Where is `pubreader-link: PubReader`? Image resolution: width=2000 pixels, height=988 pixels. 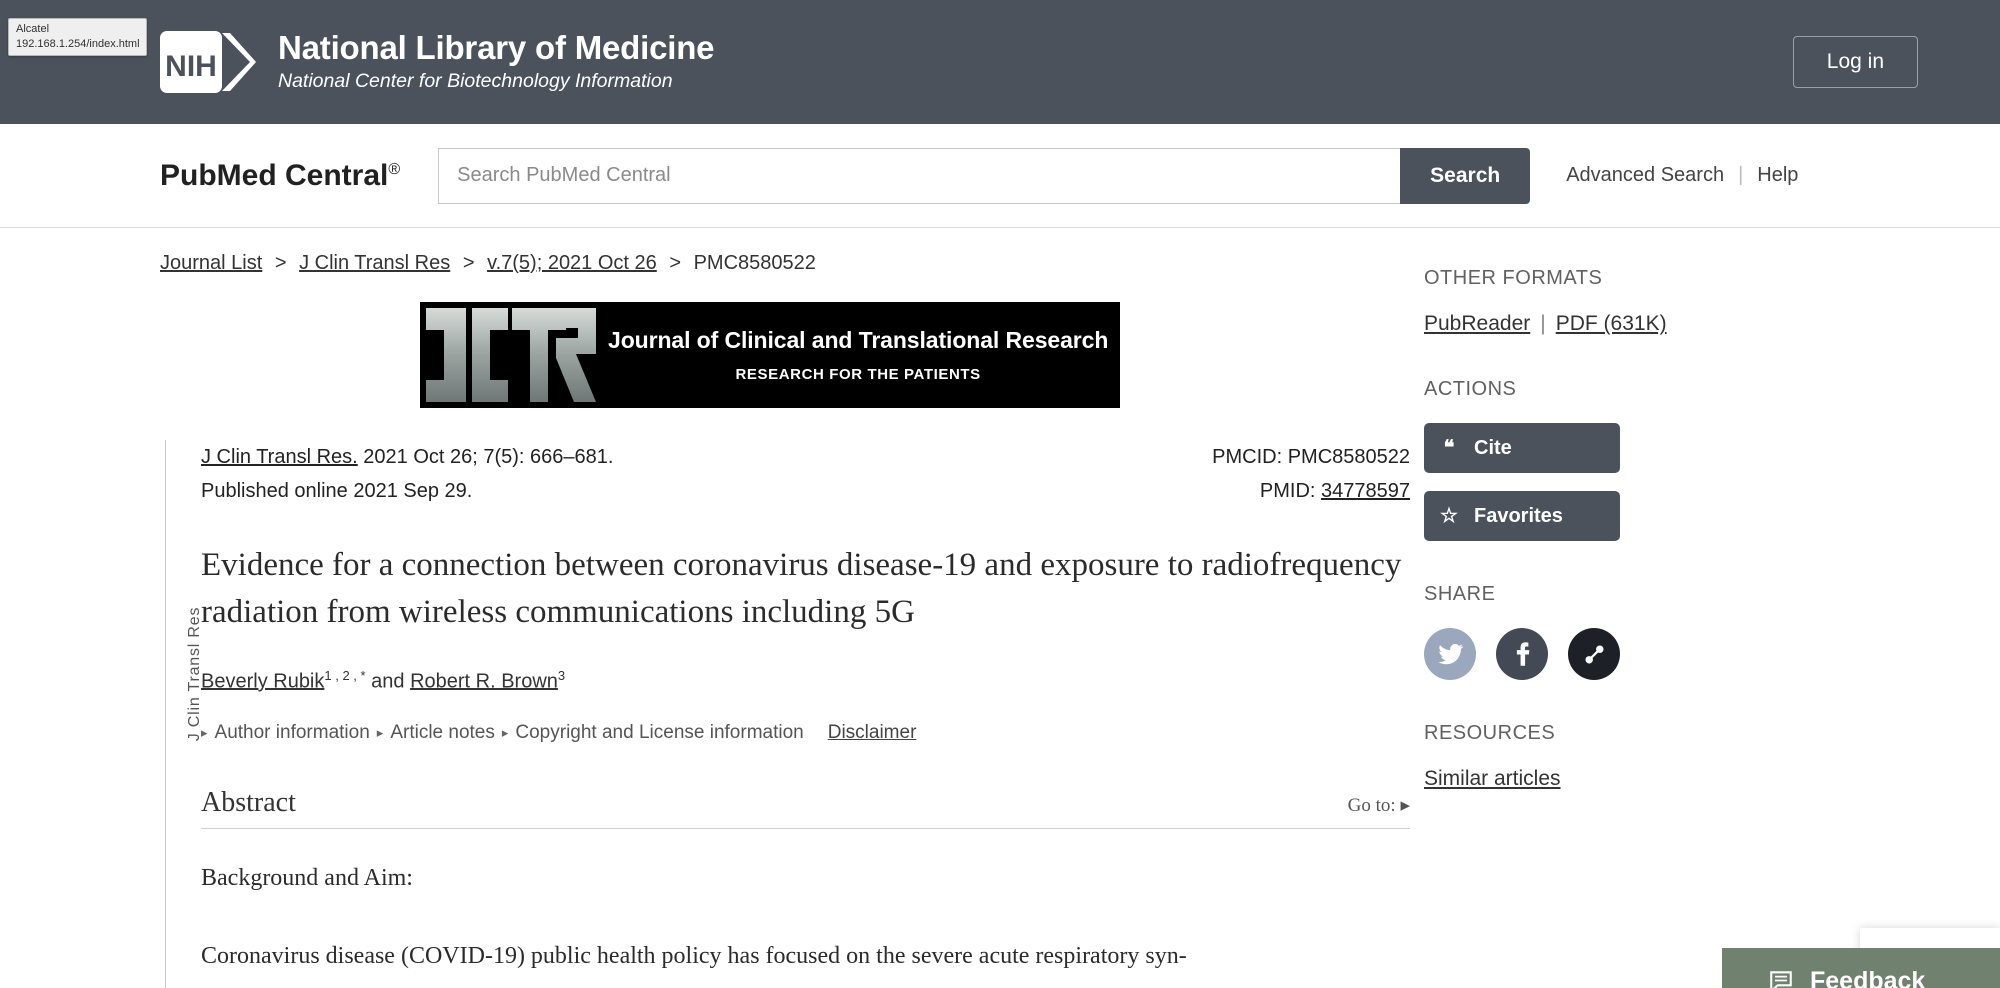
pubreader-link: PubReader is located at coordinates (1477, 323).